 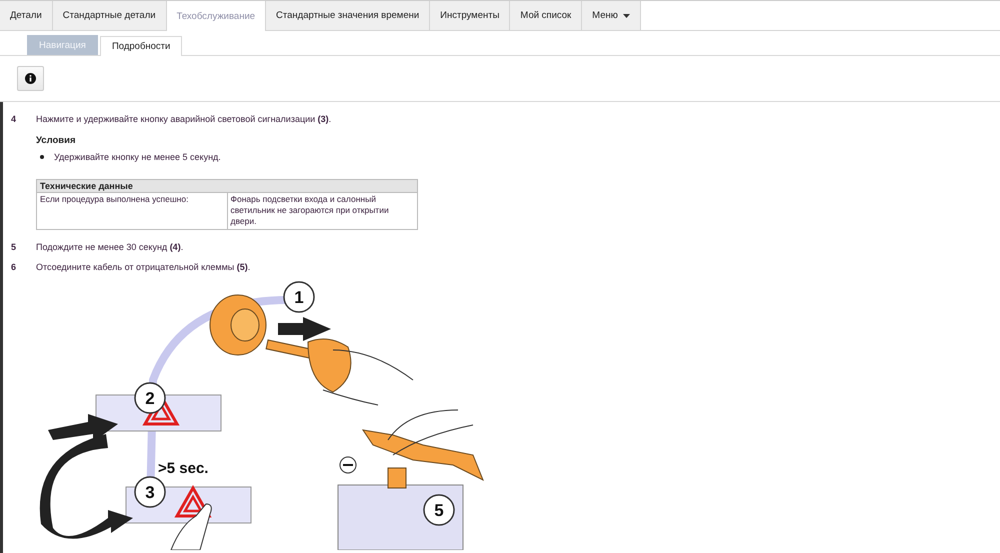 What do you see at coordinates (322, 211) in the screenshot?
I see `table-cell: Фонарь подсветки входа и салонный светильник не загораются при открытии двери.` at bounding box center [322, 211].